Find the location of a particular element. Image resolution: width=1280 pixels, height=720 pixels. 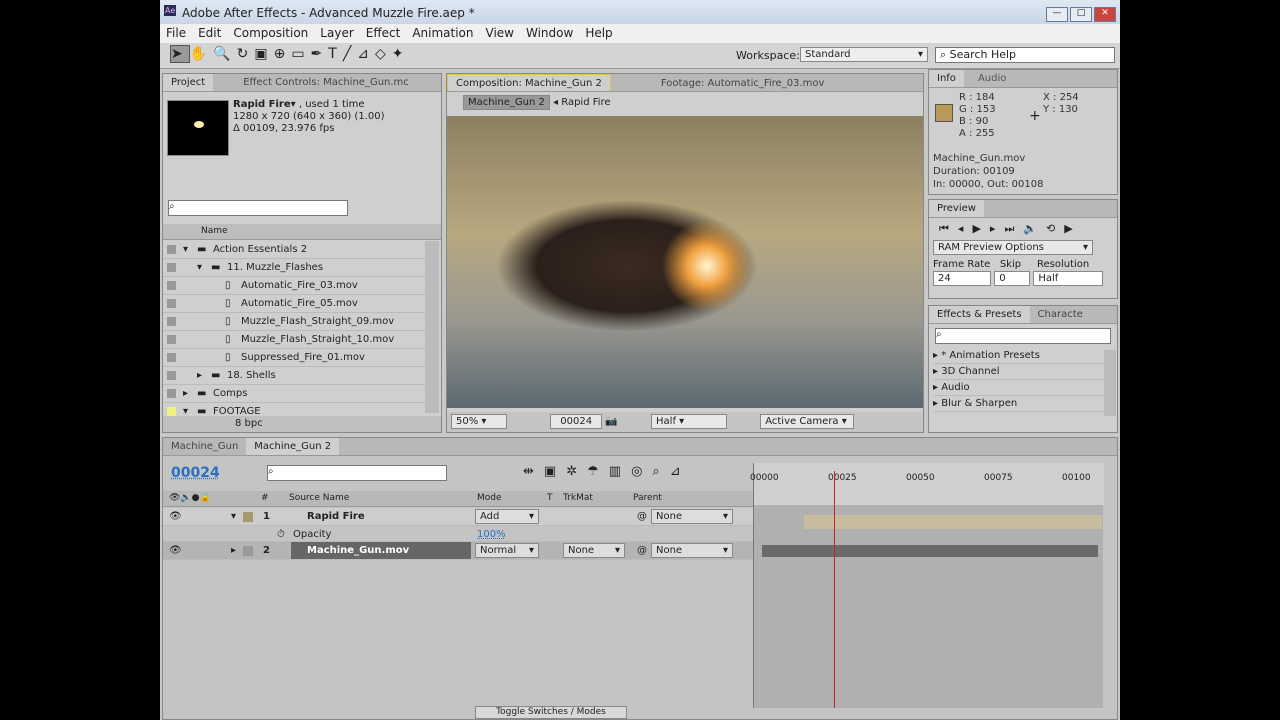

rectangle-tool-icon: ▭ is located at coordinates (300, 54).